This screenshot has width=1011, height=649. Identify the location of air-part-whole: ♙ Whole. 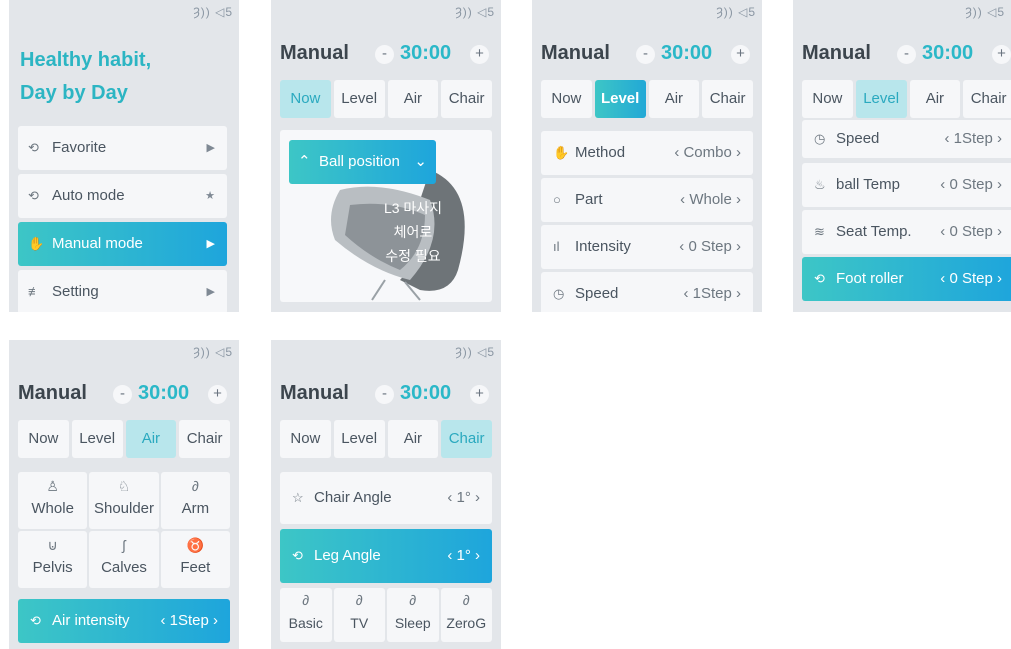
(53, 500).